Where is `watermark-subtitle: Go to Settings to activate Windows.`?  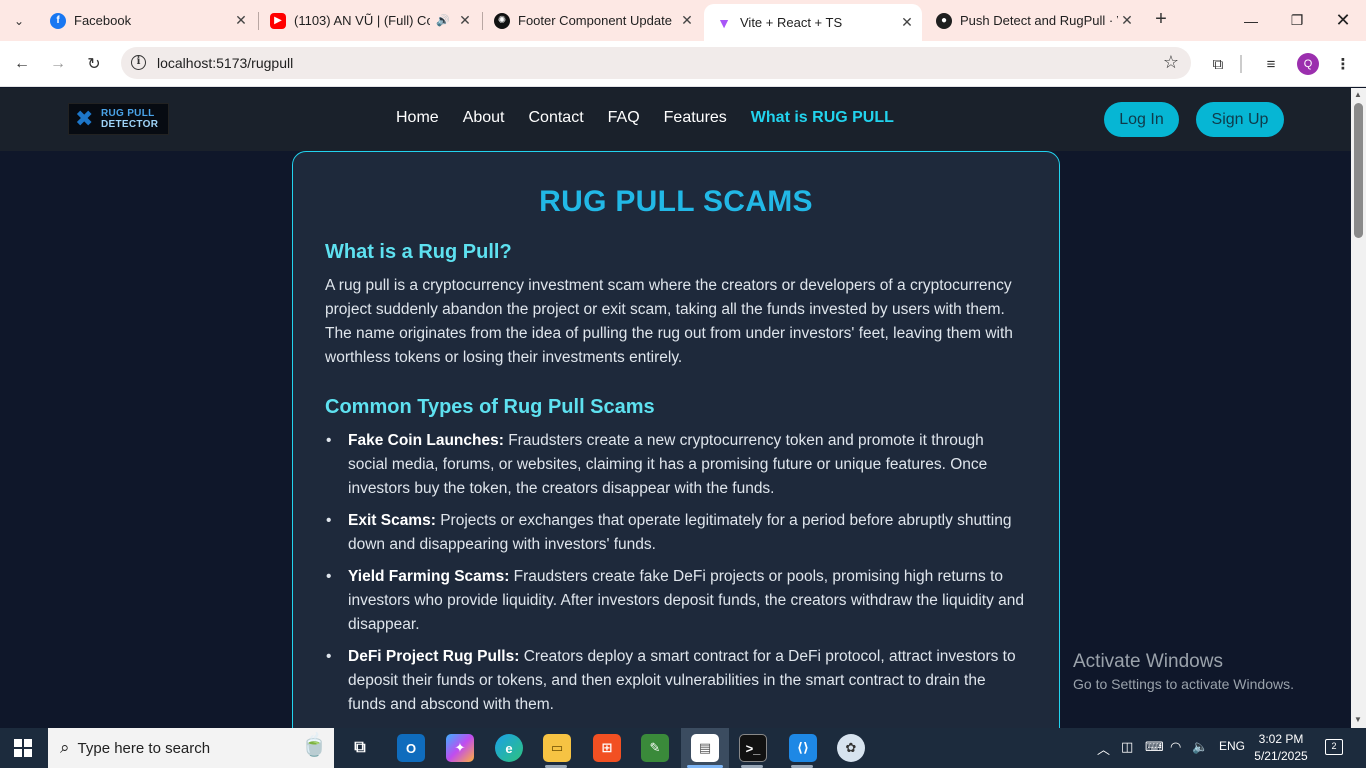
watermark-subtitle: Go to Settings to activate Windows. is located at coordinates (1183, 684).